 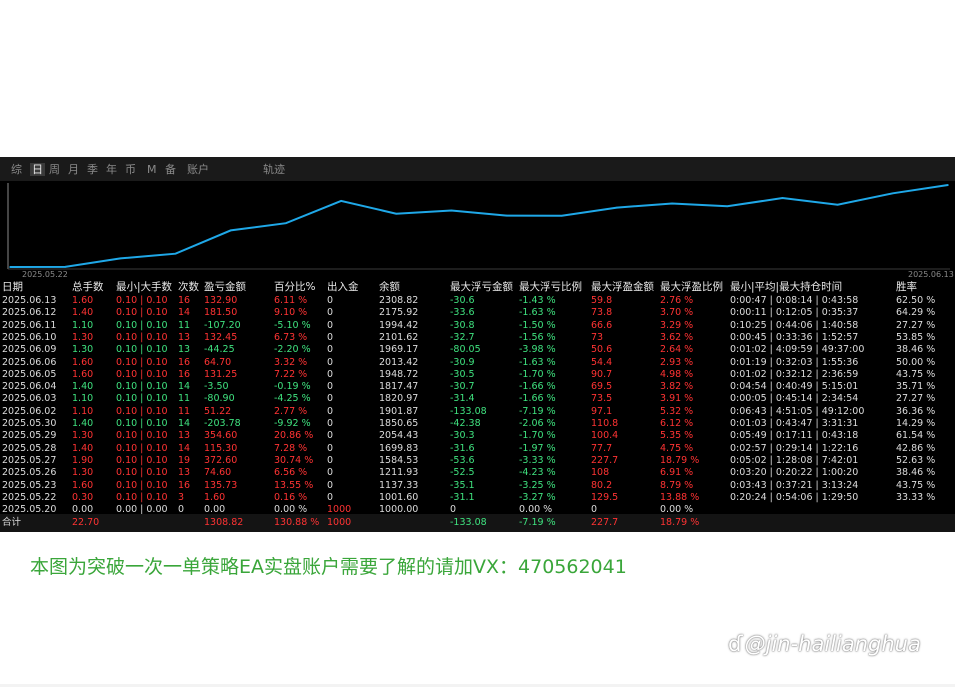 What do you see at coordinates (794, 325) in the screenshot?
I see `table-cell: 0:10:25 | 0:44:06 | 1:40:58` at bounding box center [794, 325].